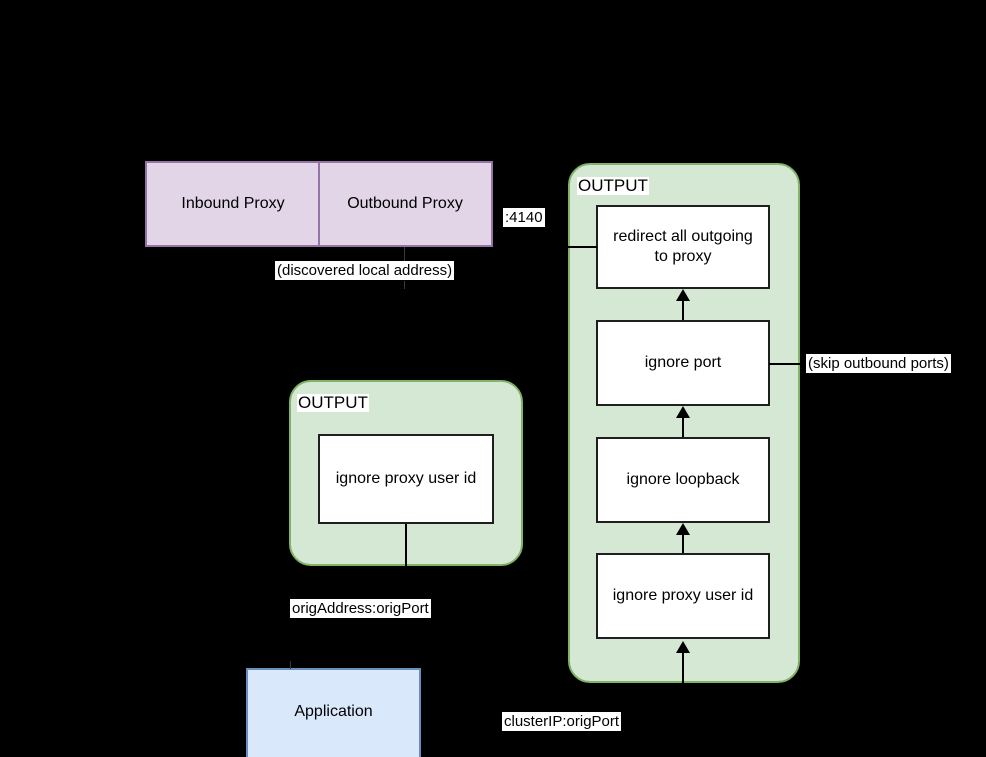  I want to click on application-box: Application, so click(333, 712).